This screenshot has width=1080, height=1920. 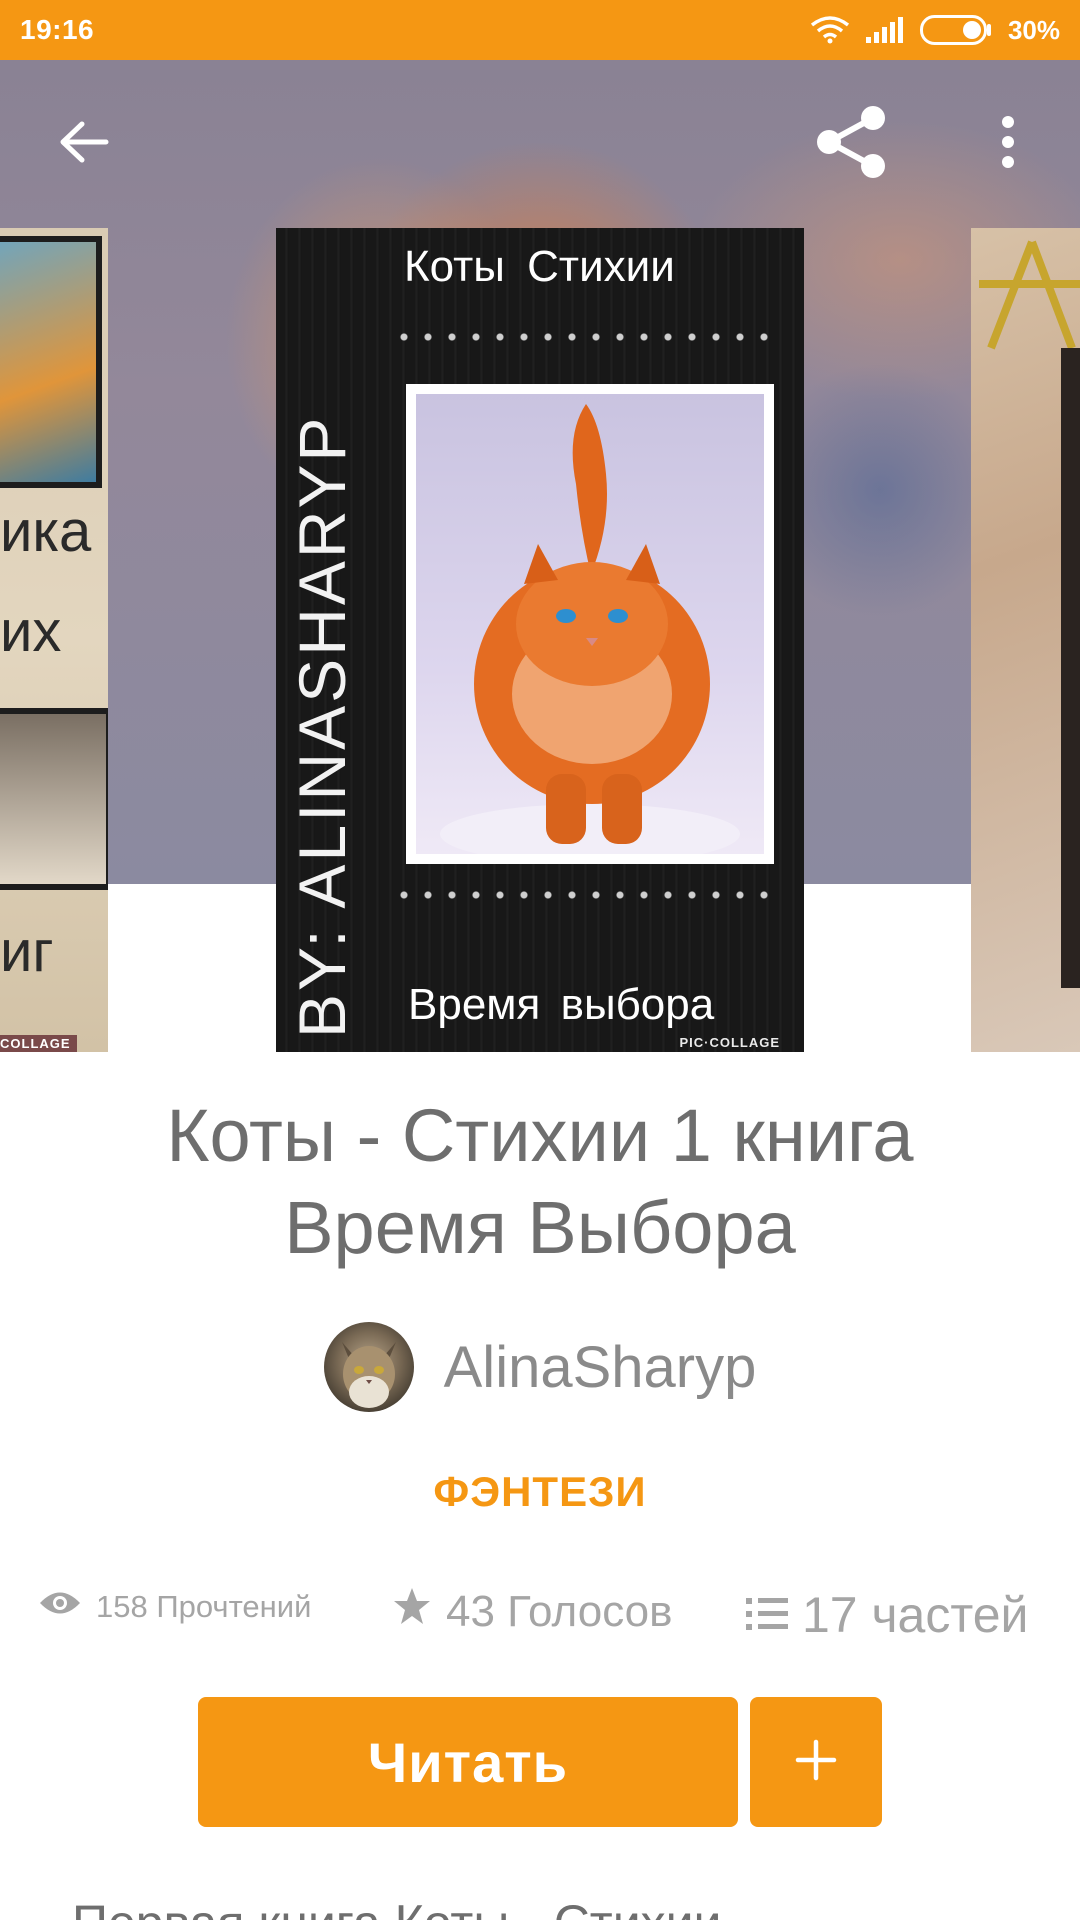 I want to click on cover-photo-frame, so click(x=590, y=624).